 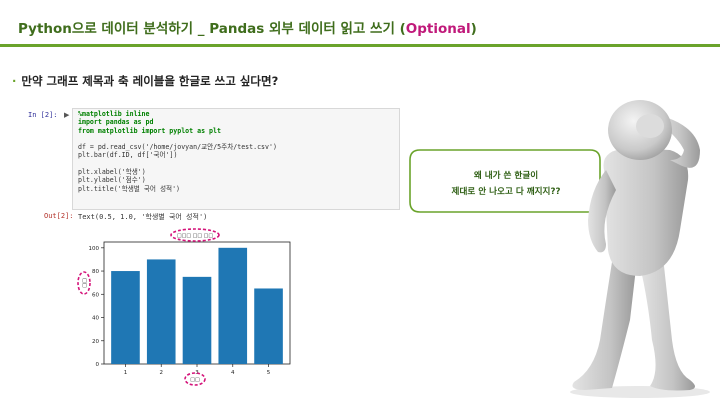 I want to click on figure-right-leg, so click(x=667, y=328).